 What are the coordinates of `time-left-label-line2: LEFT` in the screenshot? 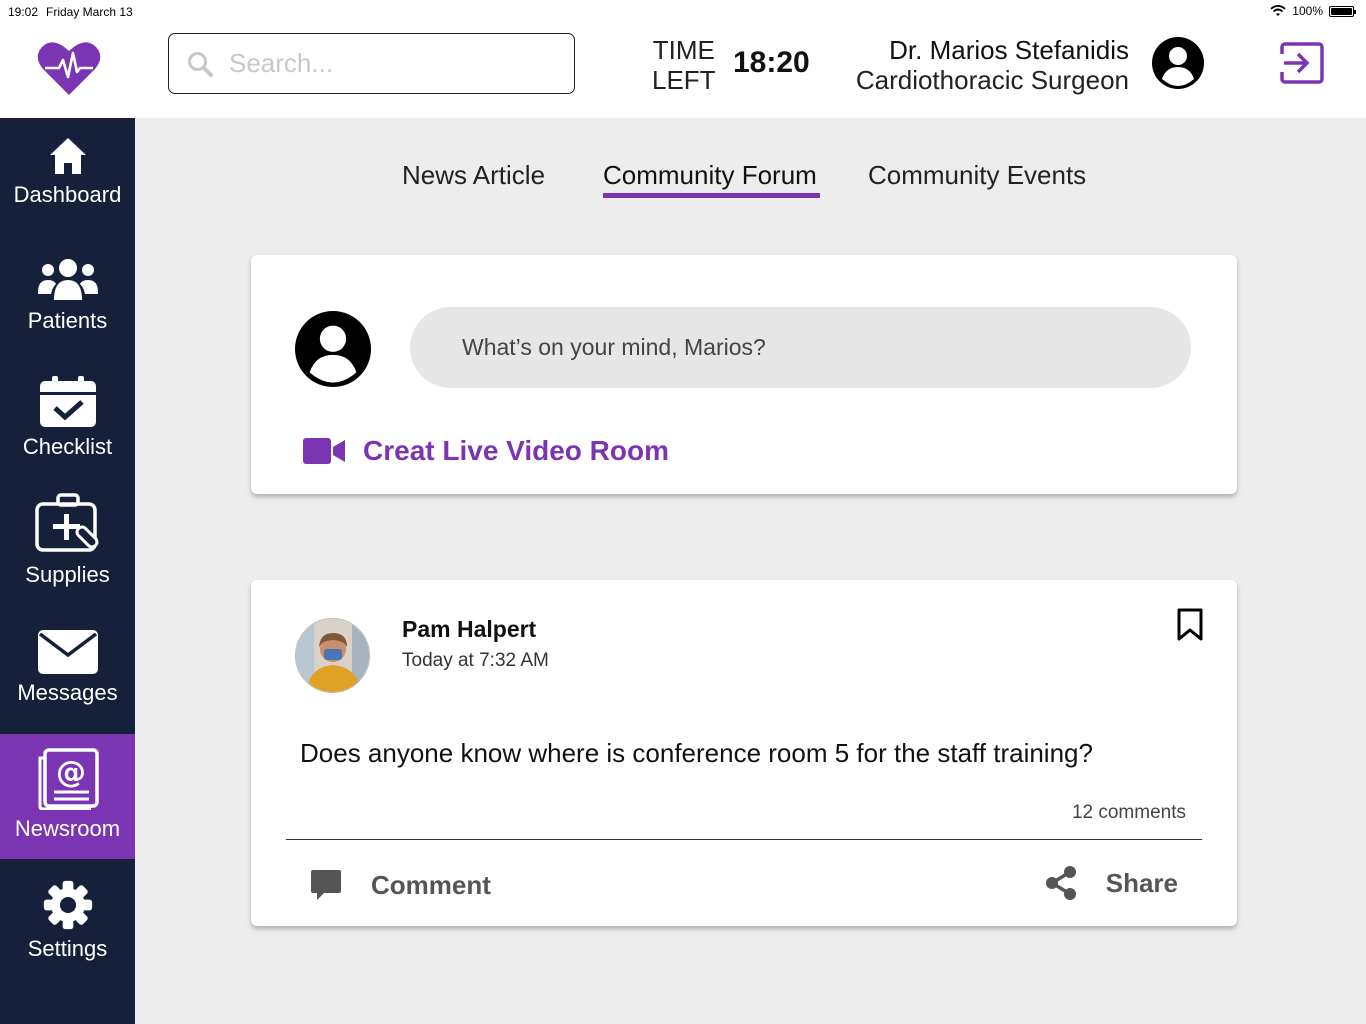 It's located at (684, 80).